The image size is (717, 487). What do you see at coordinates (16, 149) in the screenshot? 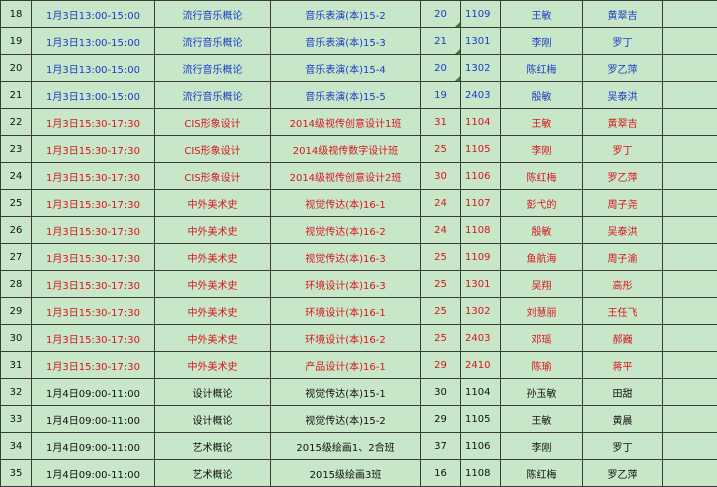
I see `row-index-cell: 23` at bounding box center [16, 149].